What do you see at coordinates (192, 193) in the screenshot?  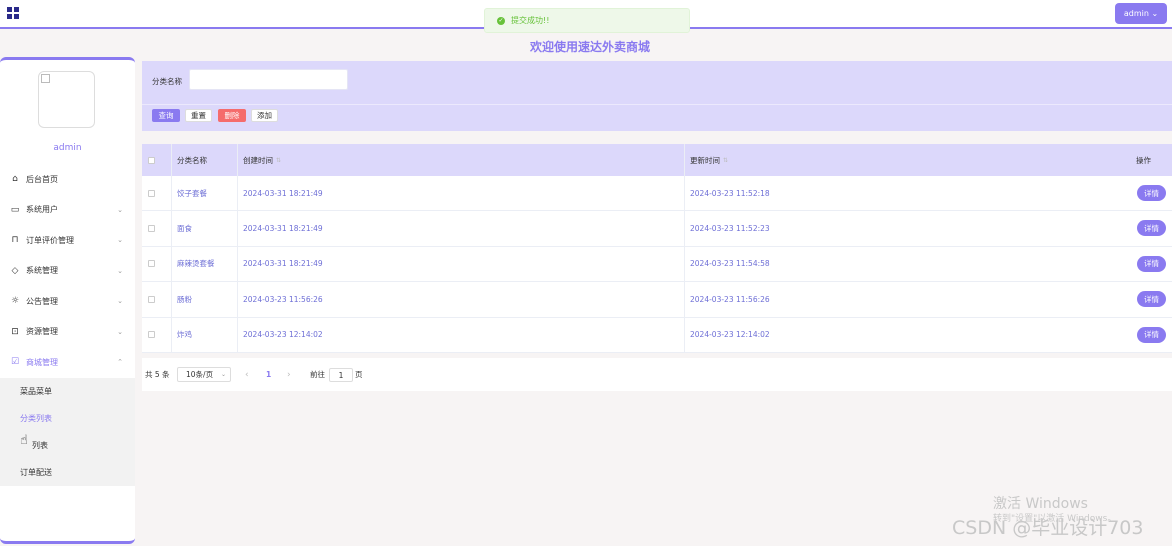 I see `row-name: 饺子套餐` at bounding box center [192, 193].